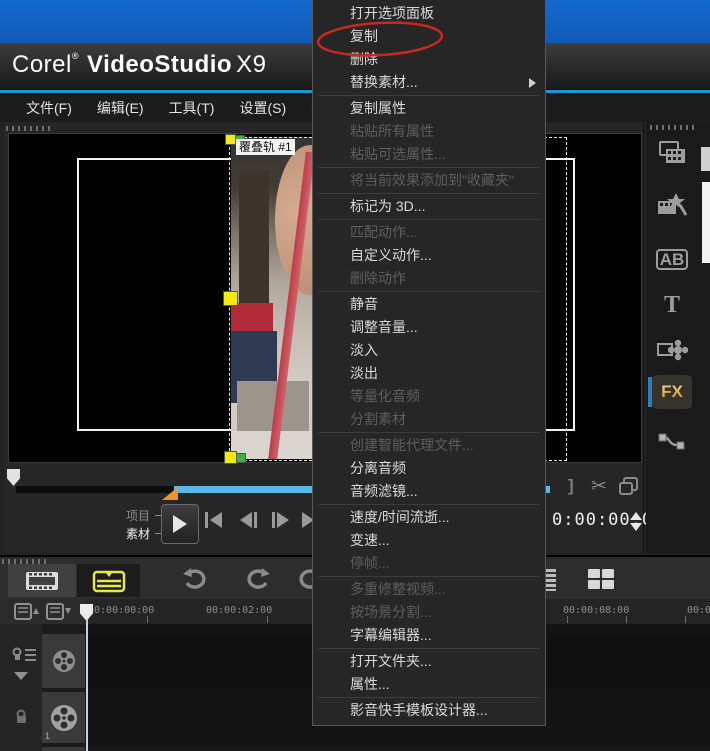 This screenshot has height=751, width=710. Describe the element at coordinates (42, 64) in the screenshot. I see `logo-brand: Corel` at that location.